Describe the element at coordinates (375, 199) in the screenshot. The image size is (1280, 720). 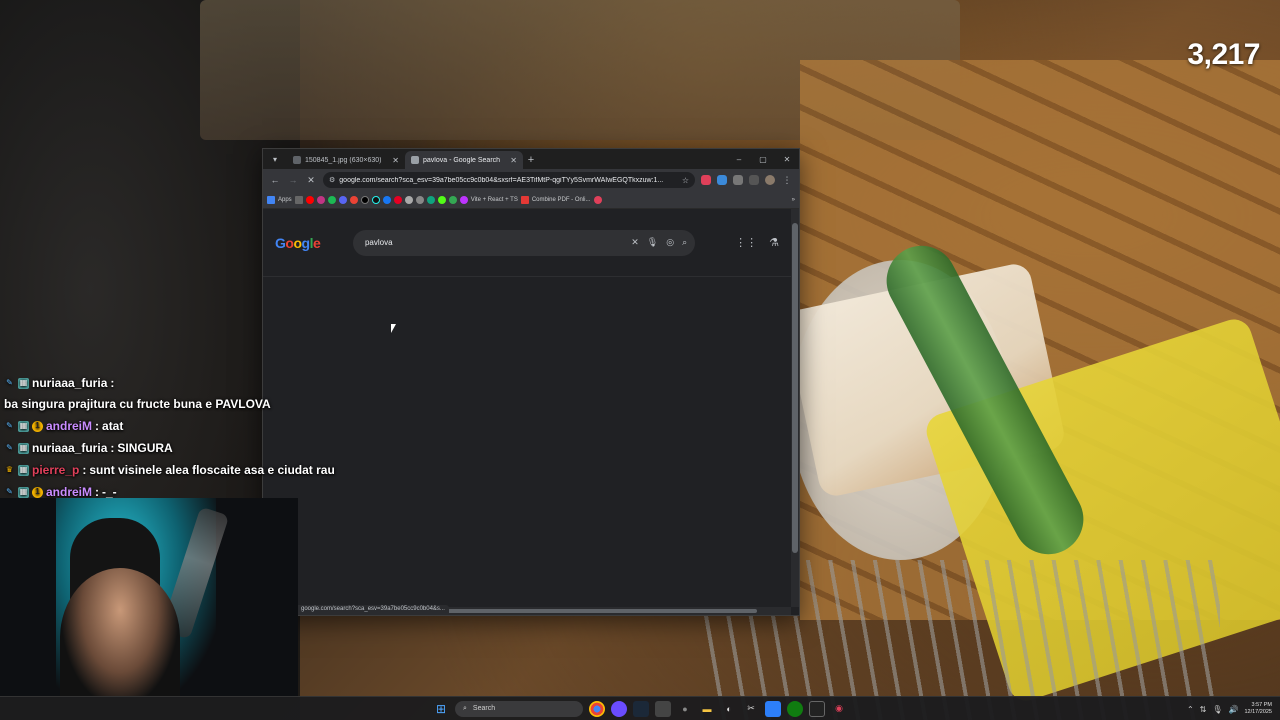
I see `tiktok-icon` at that location.